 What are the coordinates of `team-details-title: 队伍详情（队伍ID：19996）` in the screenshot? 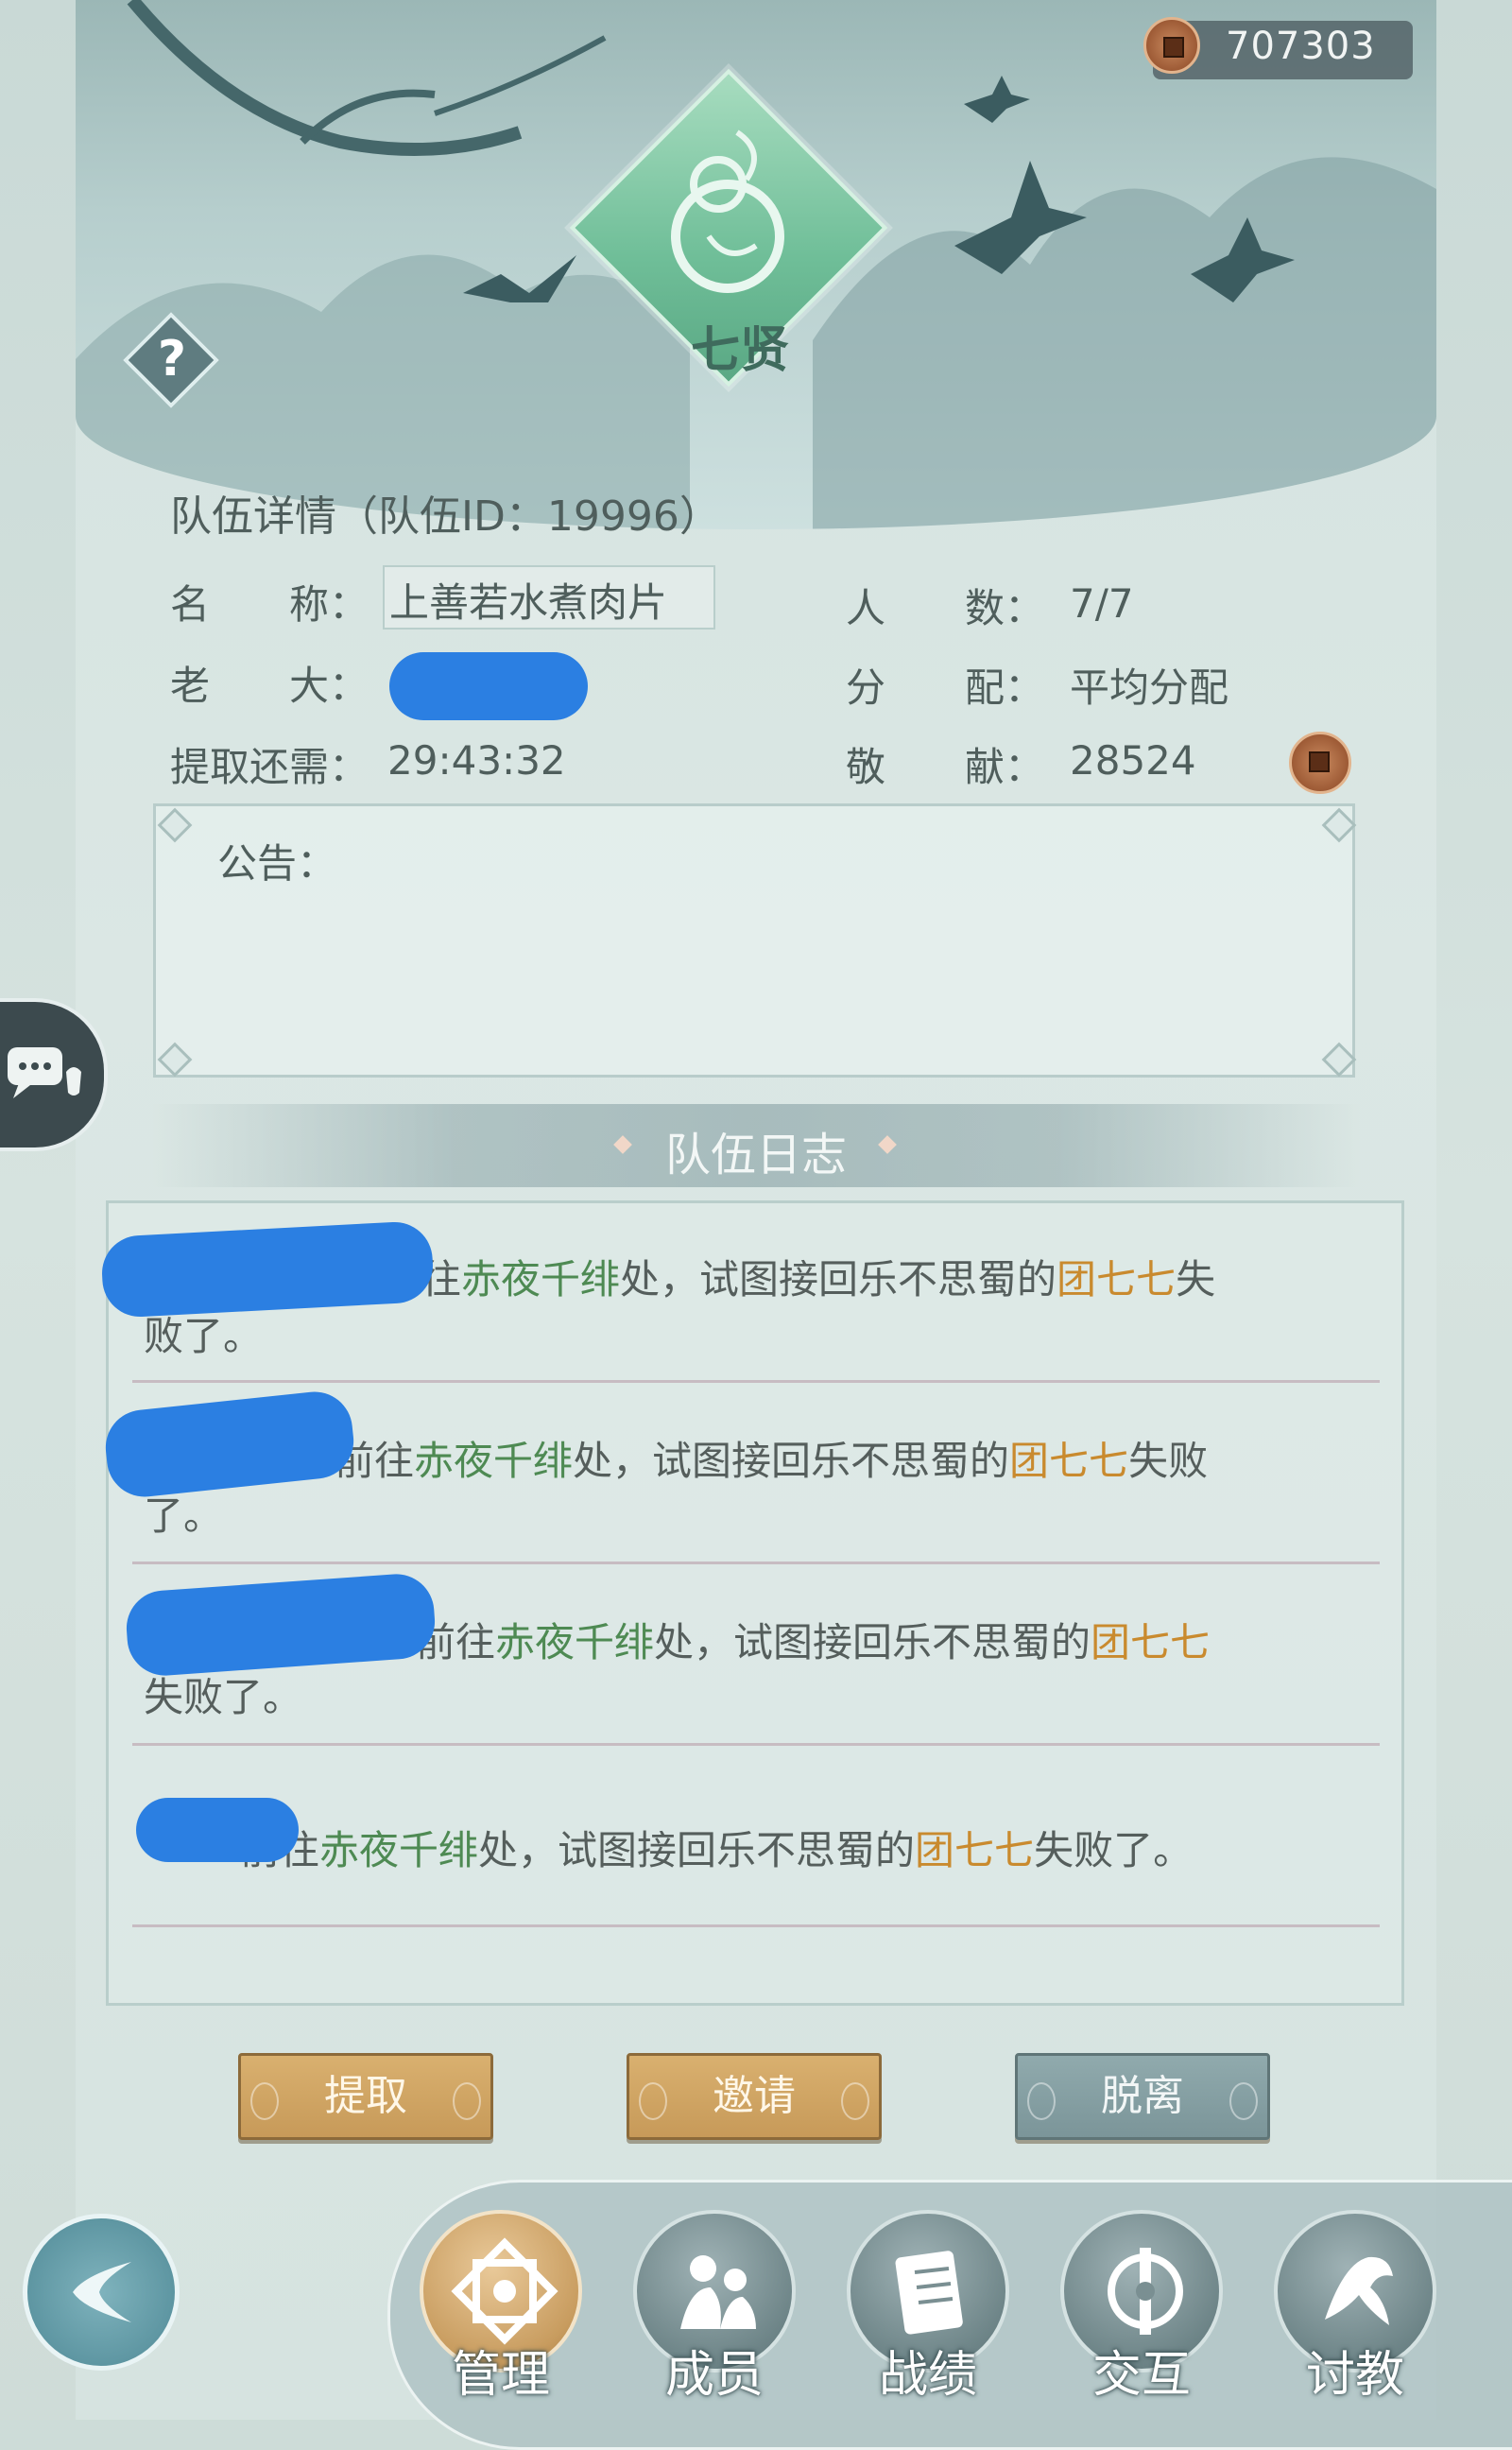 It's located at (445, 516).